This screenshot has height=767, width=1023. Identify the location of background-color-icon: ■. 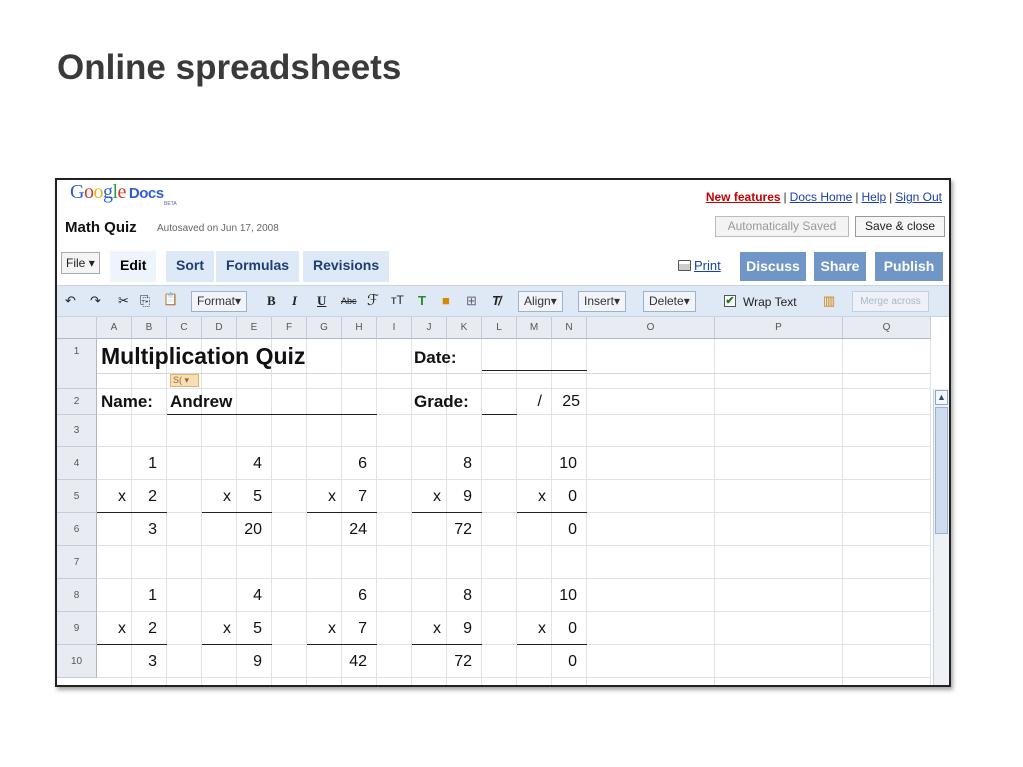
(446, 300).